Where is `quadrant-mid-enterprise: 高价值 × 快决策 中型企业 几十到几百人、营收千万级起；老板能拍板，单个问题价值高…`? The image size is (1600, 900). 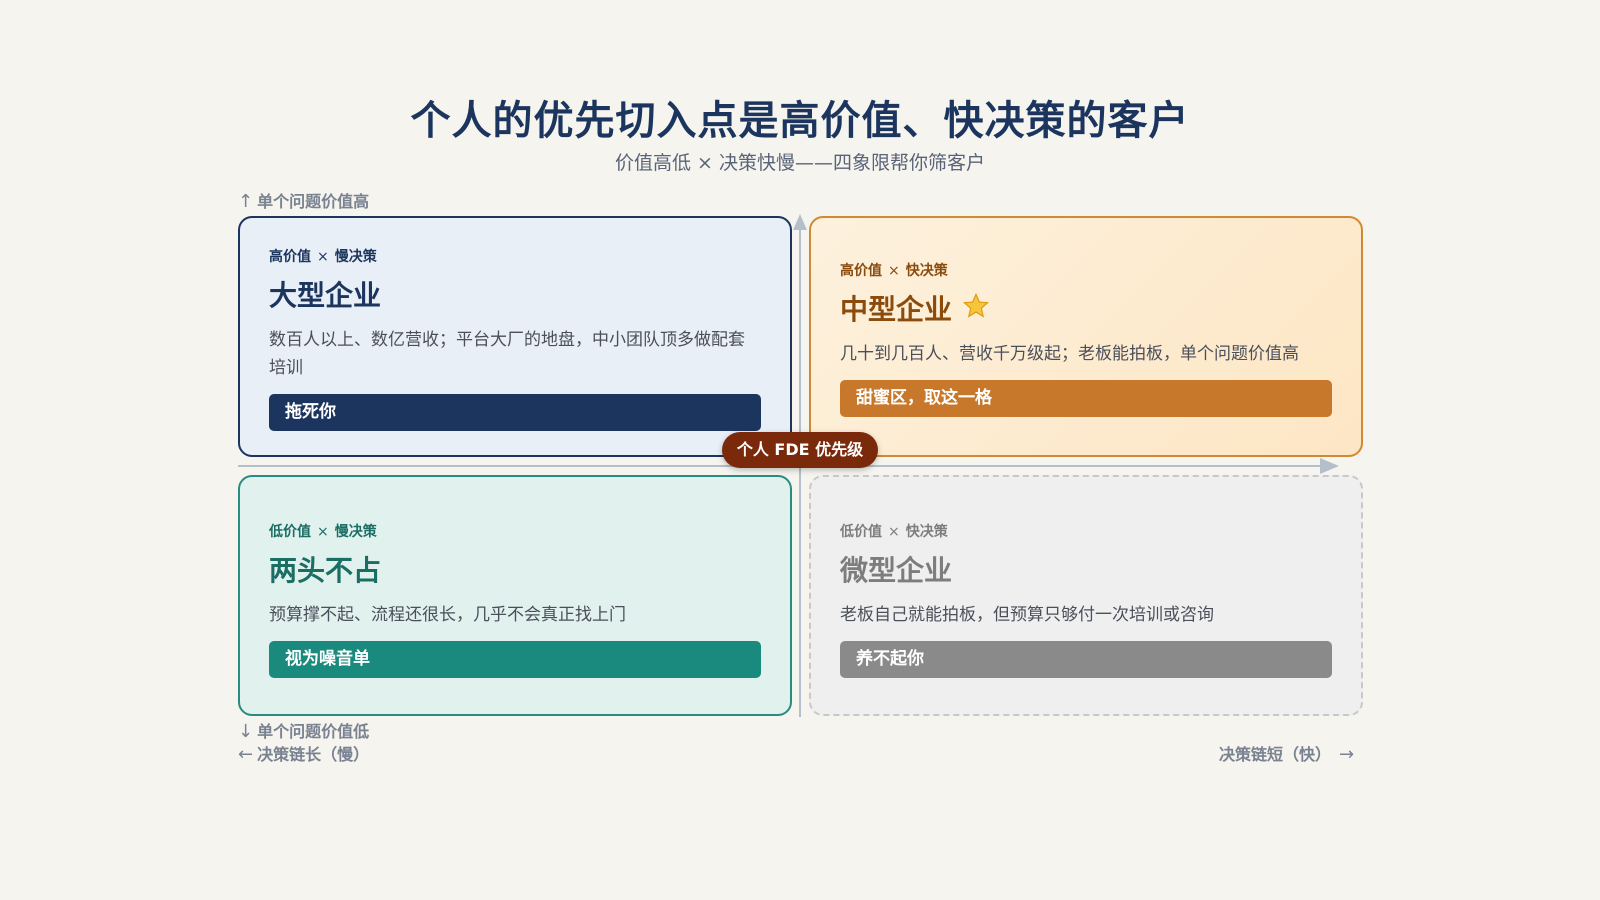 quadrant-mid-enterprise: 高价值 × 快决策 中型企业 几十到几百人、营收千万级起；老板能拍板，单个问题价值高… is located at coordinates (1086, 336).